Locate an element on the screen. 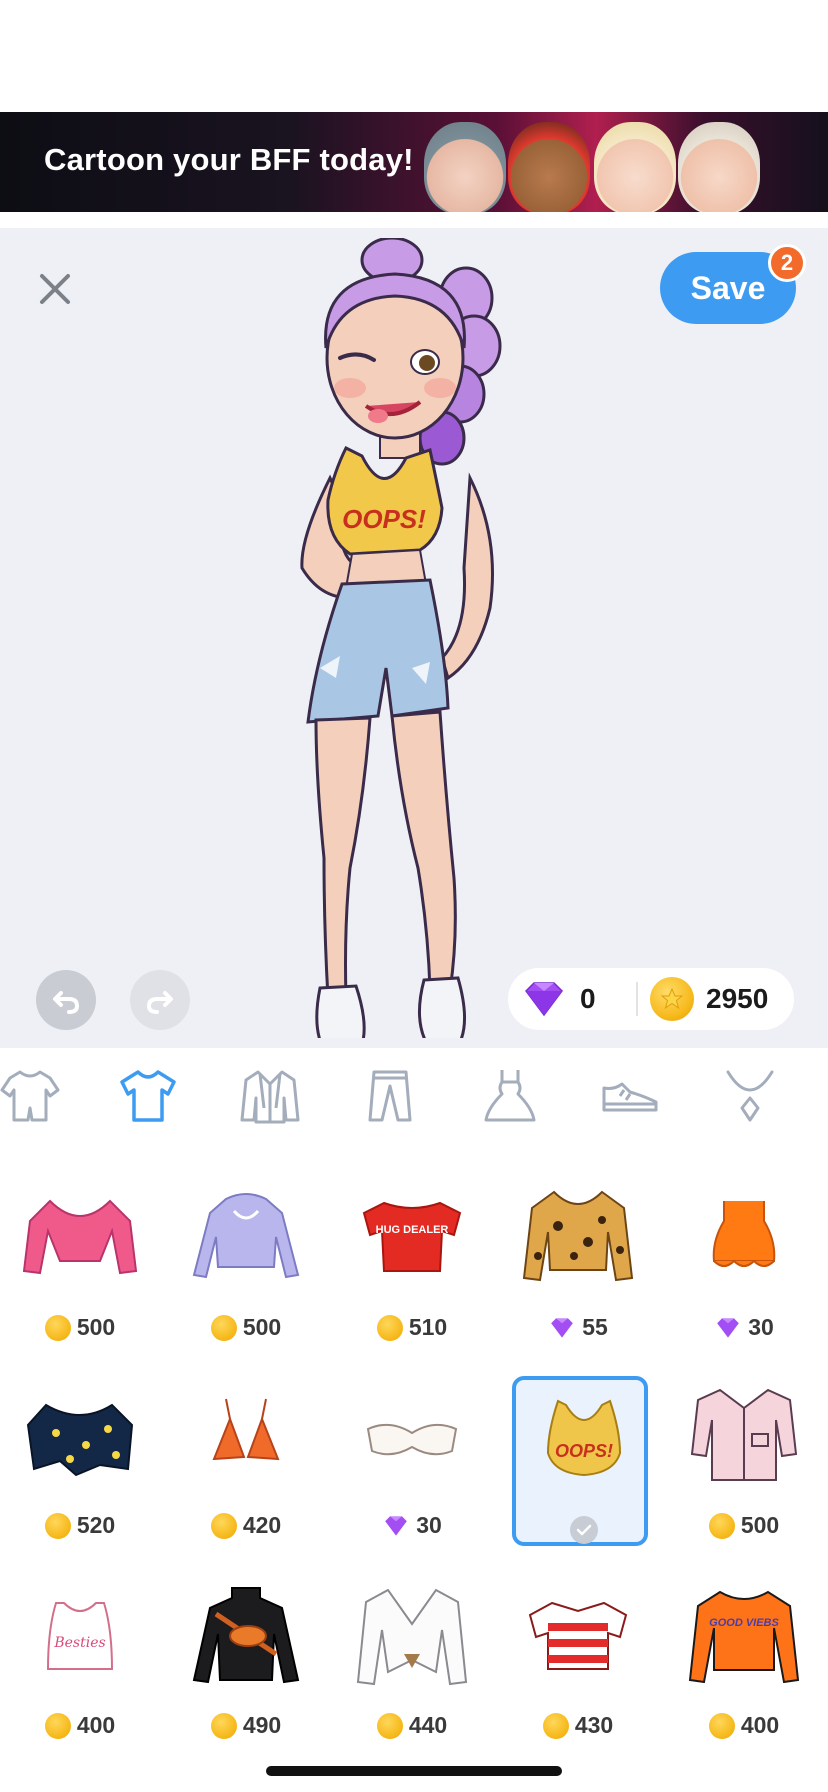 The height and width of the screenshot is (1792, 828). redo-button is located at coordinates (160, 1000).